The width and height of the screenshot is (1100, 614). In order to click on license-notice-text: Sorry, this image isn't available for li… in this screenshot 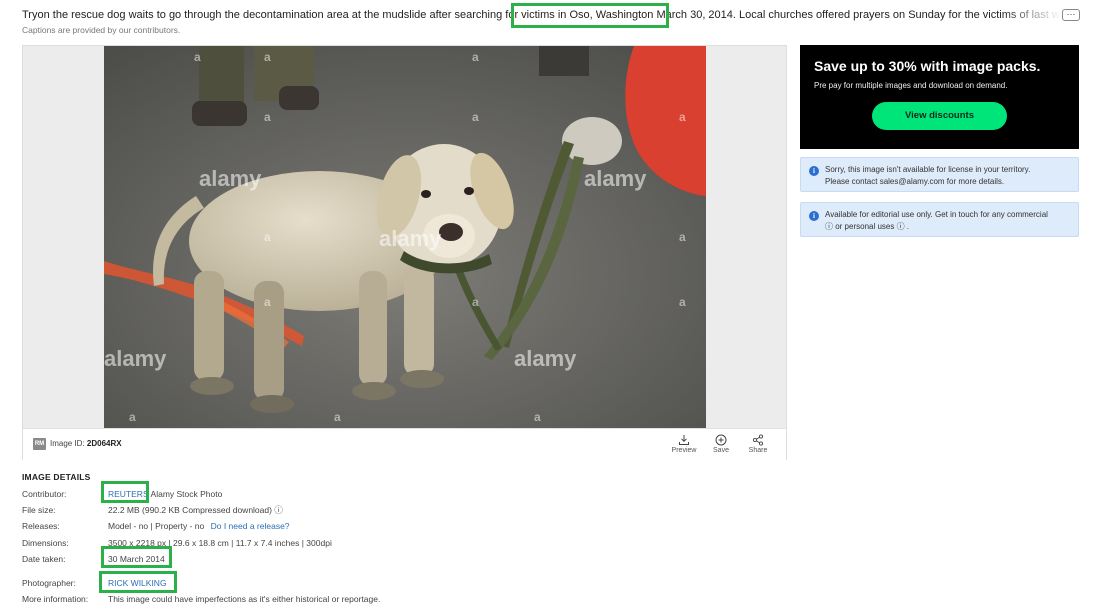, I will do `click(927, 176)`.